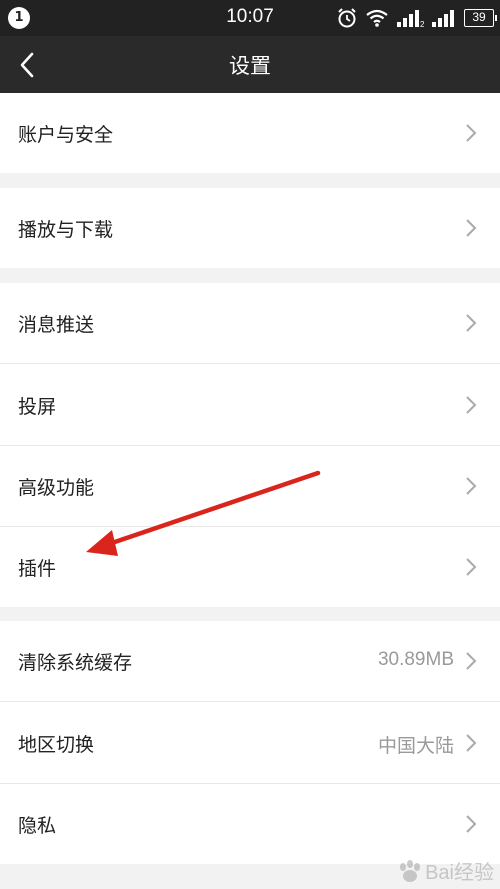 The height and width of the screenshot is (889, 500). Describe the element at coordinates (56, 325) in the screenshot. I see `row-label: 消息推送` at that location.